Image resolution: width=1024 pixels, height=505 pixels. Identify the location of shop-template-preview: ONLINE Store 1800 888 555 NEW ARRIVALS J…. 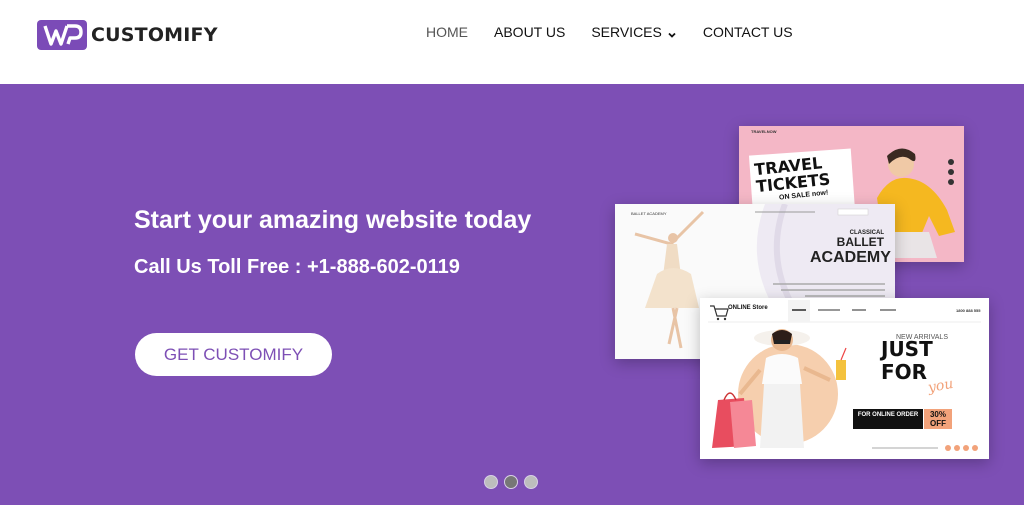
(844, 378).